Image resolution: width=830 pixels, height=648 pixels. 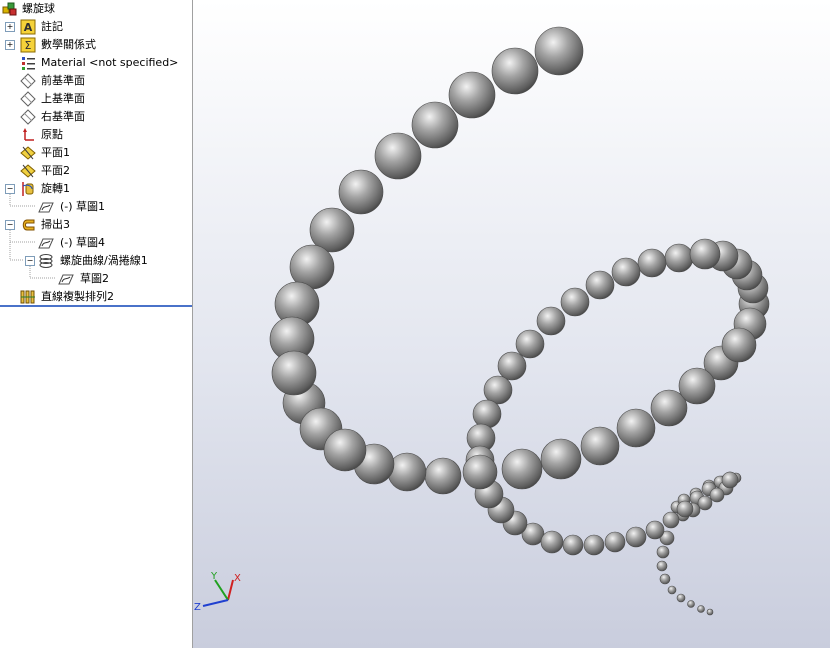 What do you see at coordinates (237, 578) in the screenshot?
I see `x-axis-label: X` at bounding box center [237, 578].